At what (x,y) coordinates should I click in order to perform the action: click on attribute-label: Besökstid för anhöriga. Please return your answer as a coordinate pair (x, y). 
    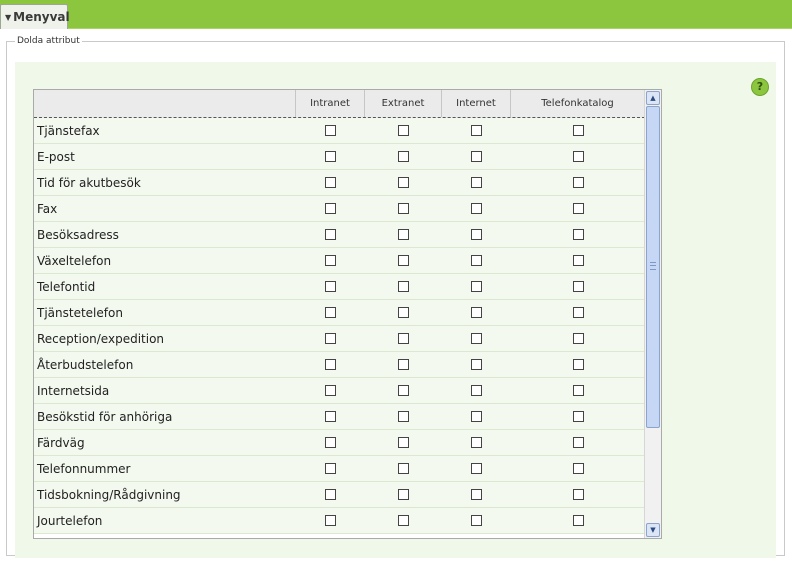
    Looking at the image, I should click on (105, 416).